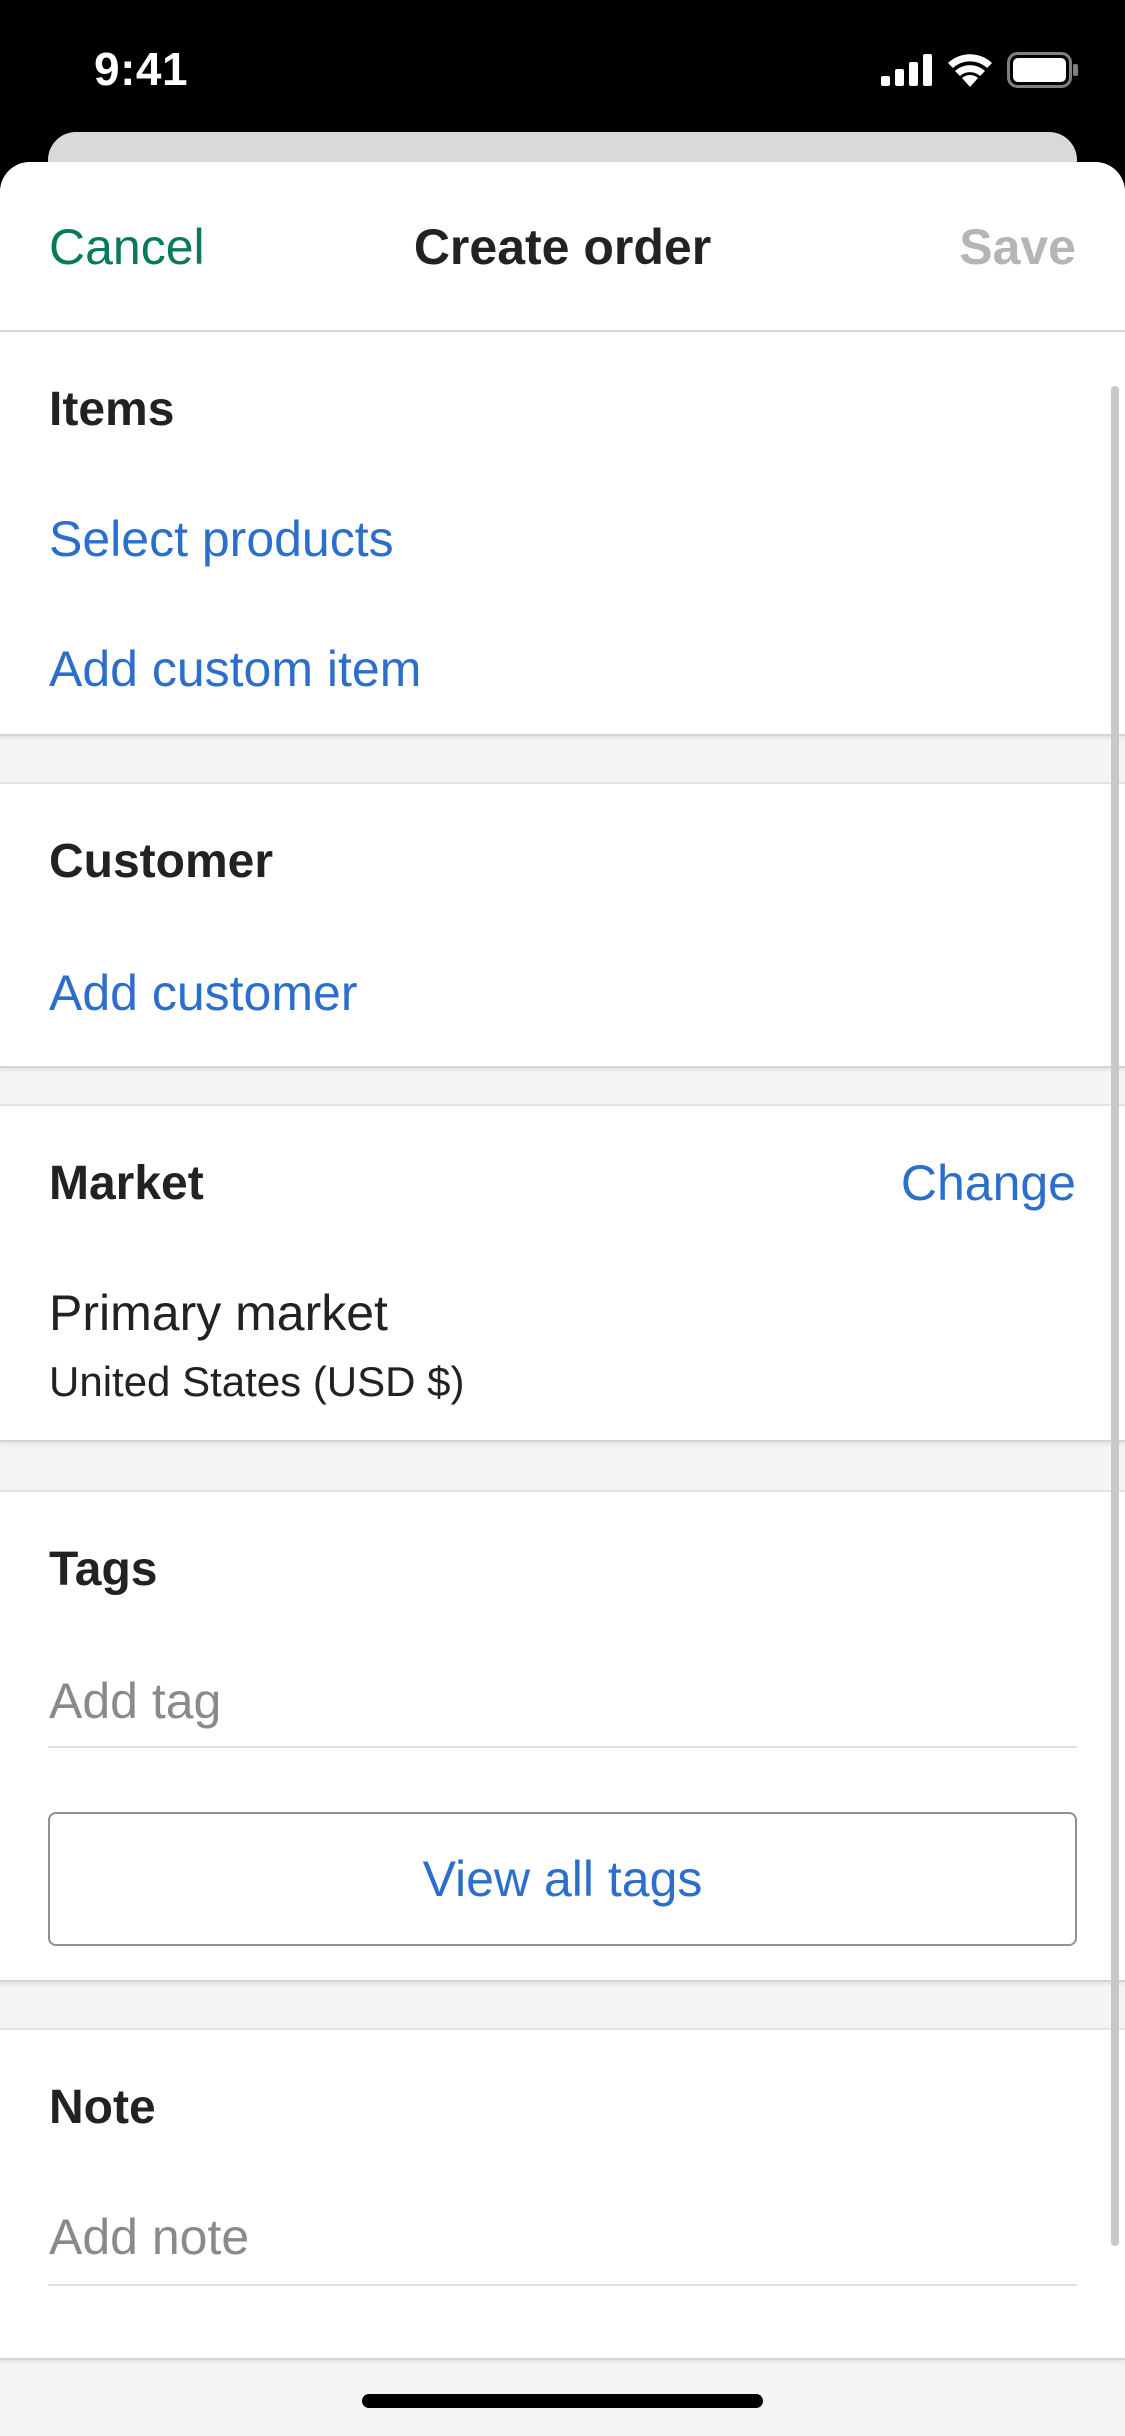 The width and height of the screenshot is (1125, 2436). Describe the element at coordinates (970, 70) in the screenshot. I see `wifi-icon` at that location.